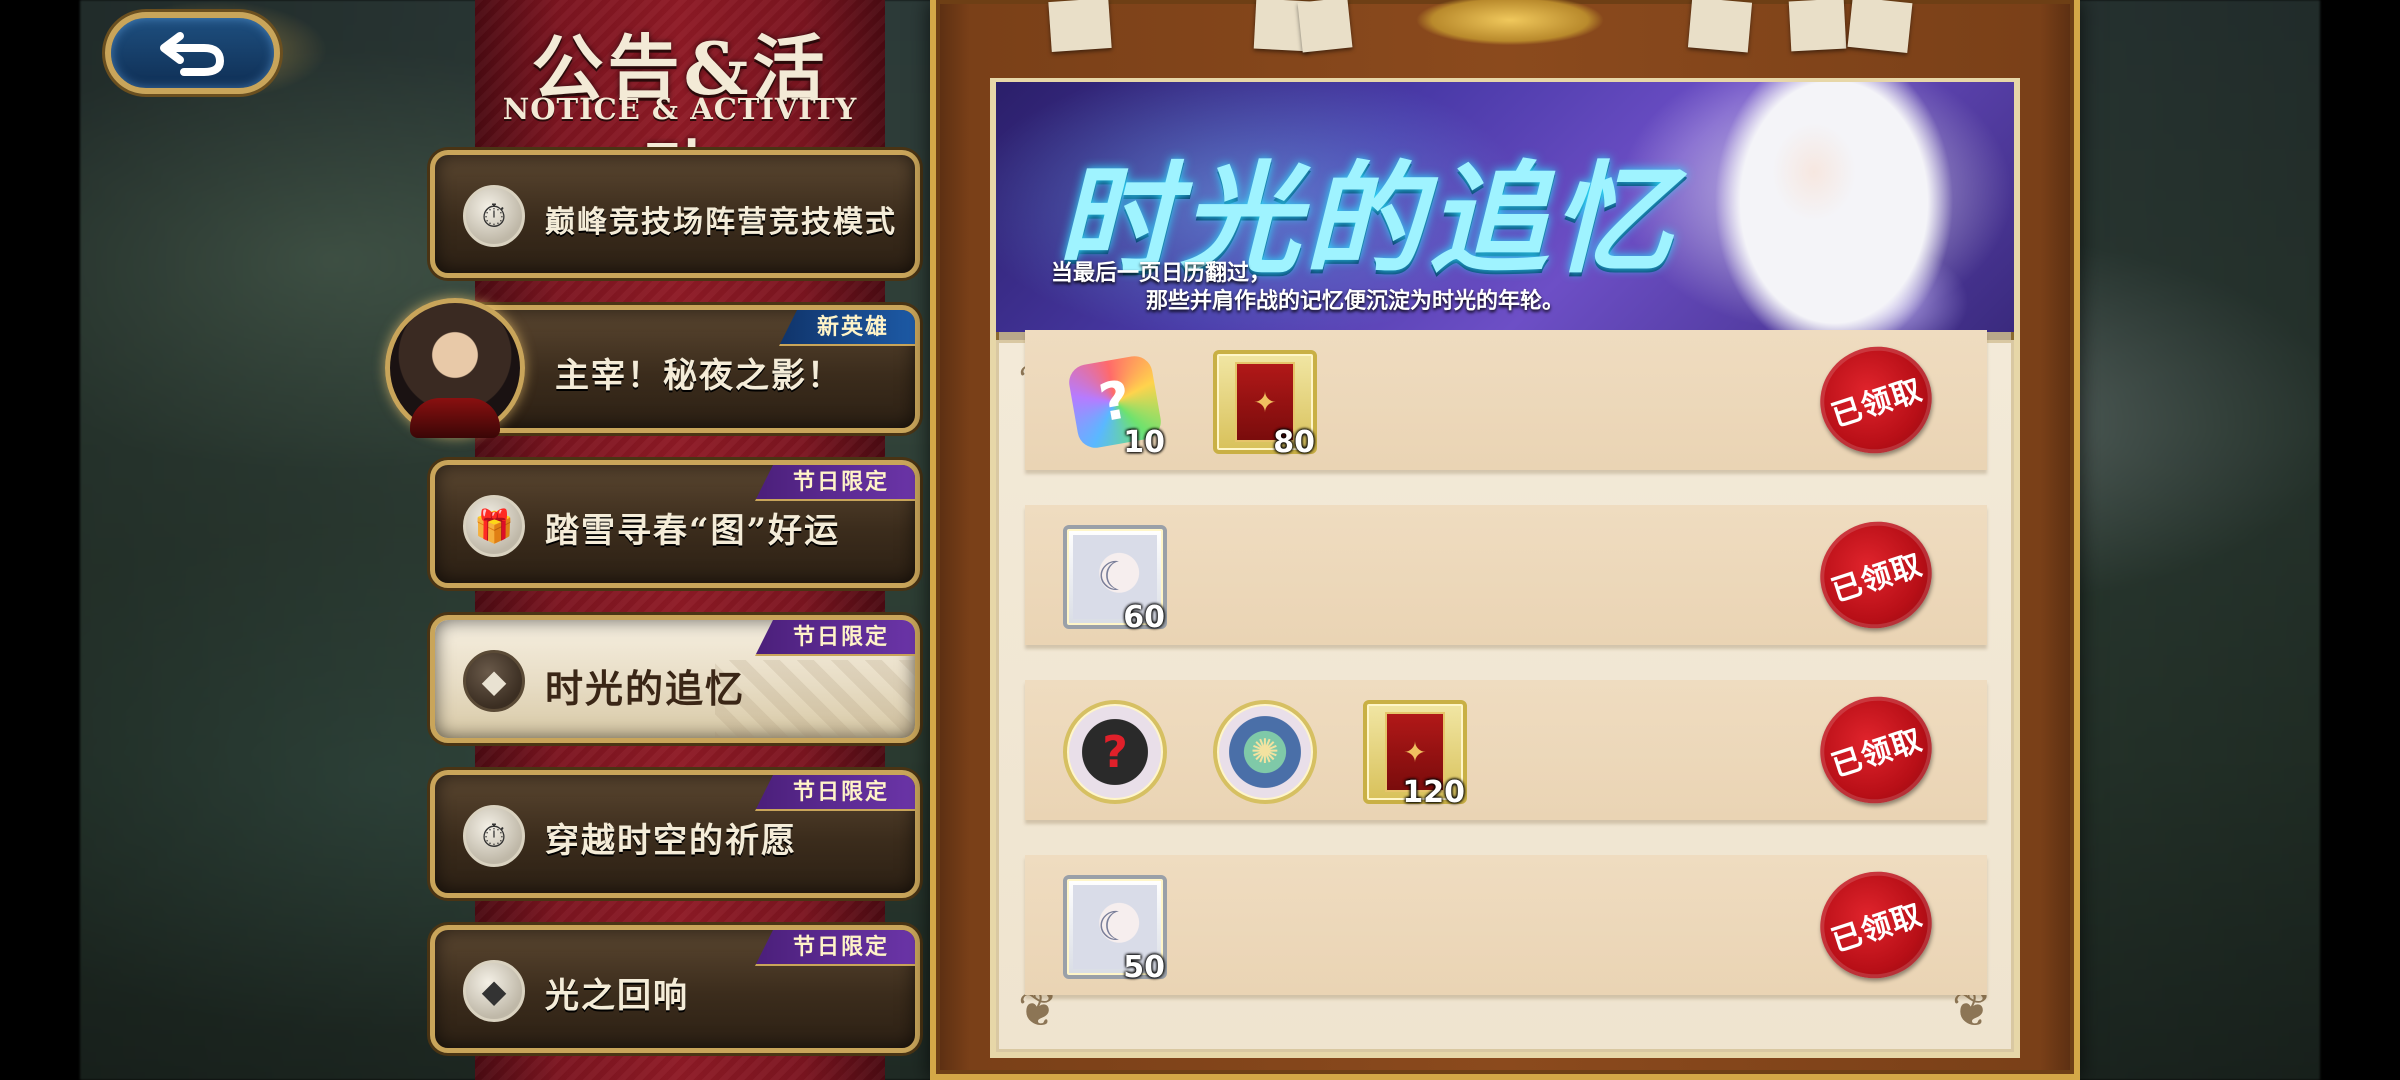 The image size is (2400, 1080). I want to click on new-hero-badge: 新英雄, so click(846, 328).